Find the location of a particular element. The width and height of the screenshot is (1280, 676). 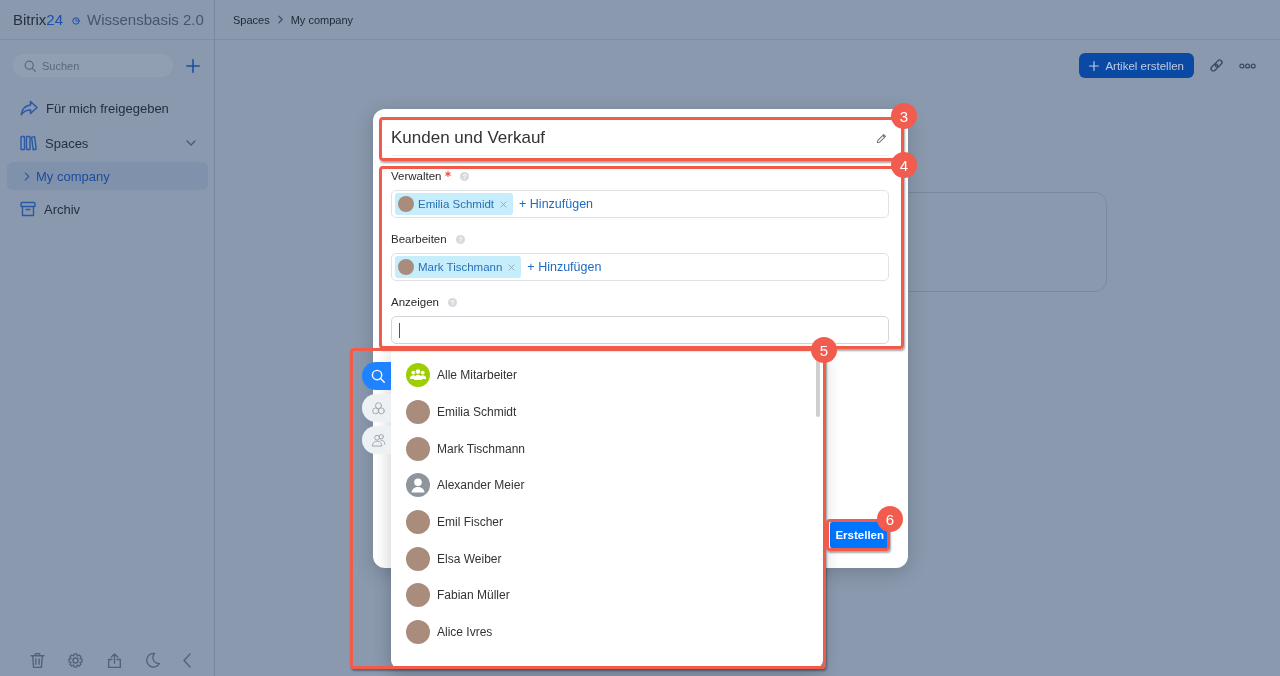

three-circles-icon is located at coordinates (378, 408).